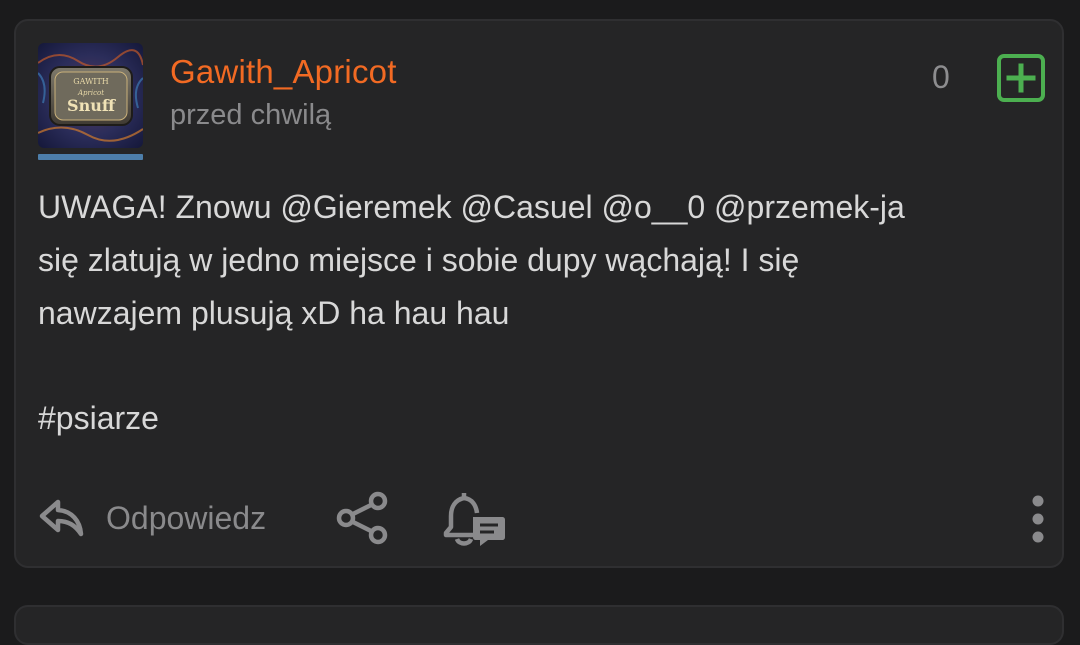 This screenshot has height=645, width=1080. Describe the element at coordinates (539, 625) in the screenshot. I see `next-post-card` at that location.